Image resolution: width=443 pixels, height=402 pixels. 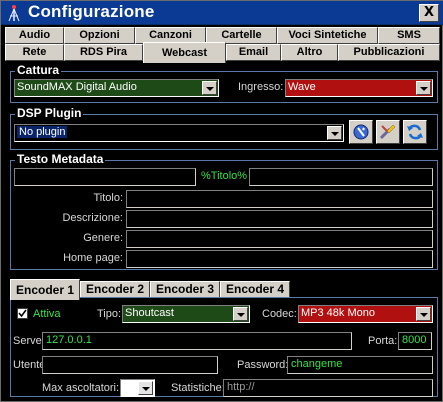 I want to click on server-field: 127.0.0.1, so click(x=197, y=341).